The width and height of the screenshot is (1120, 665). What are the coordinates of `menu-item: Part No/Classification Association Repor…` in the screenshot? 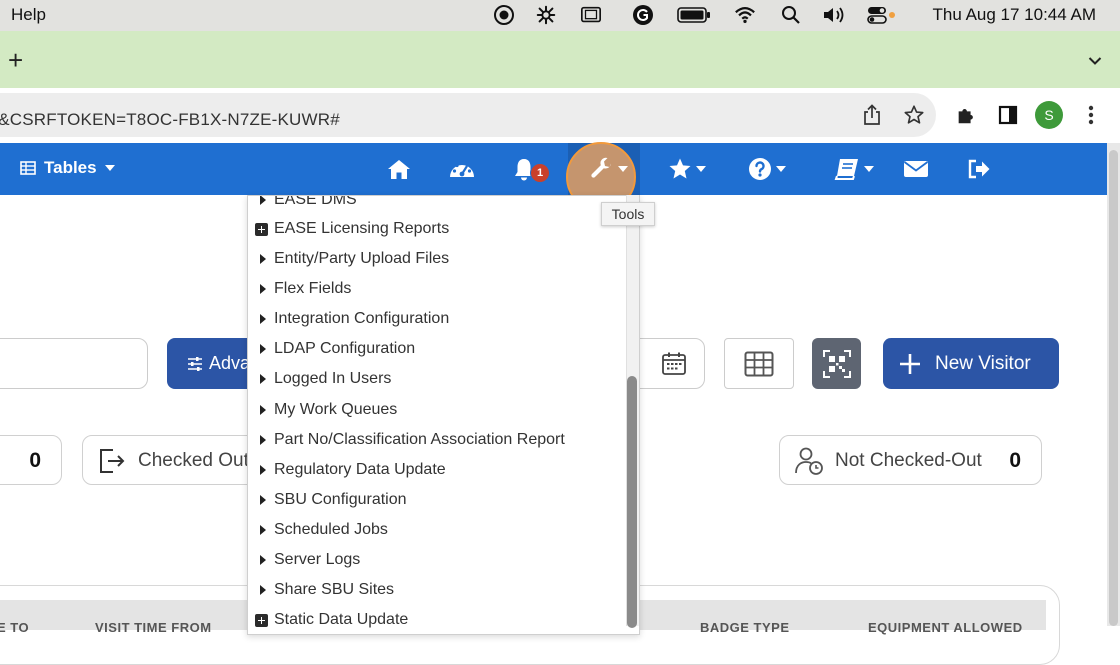 It's located at (438, 440).